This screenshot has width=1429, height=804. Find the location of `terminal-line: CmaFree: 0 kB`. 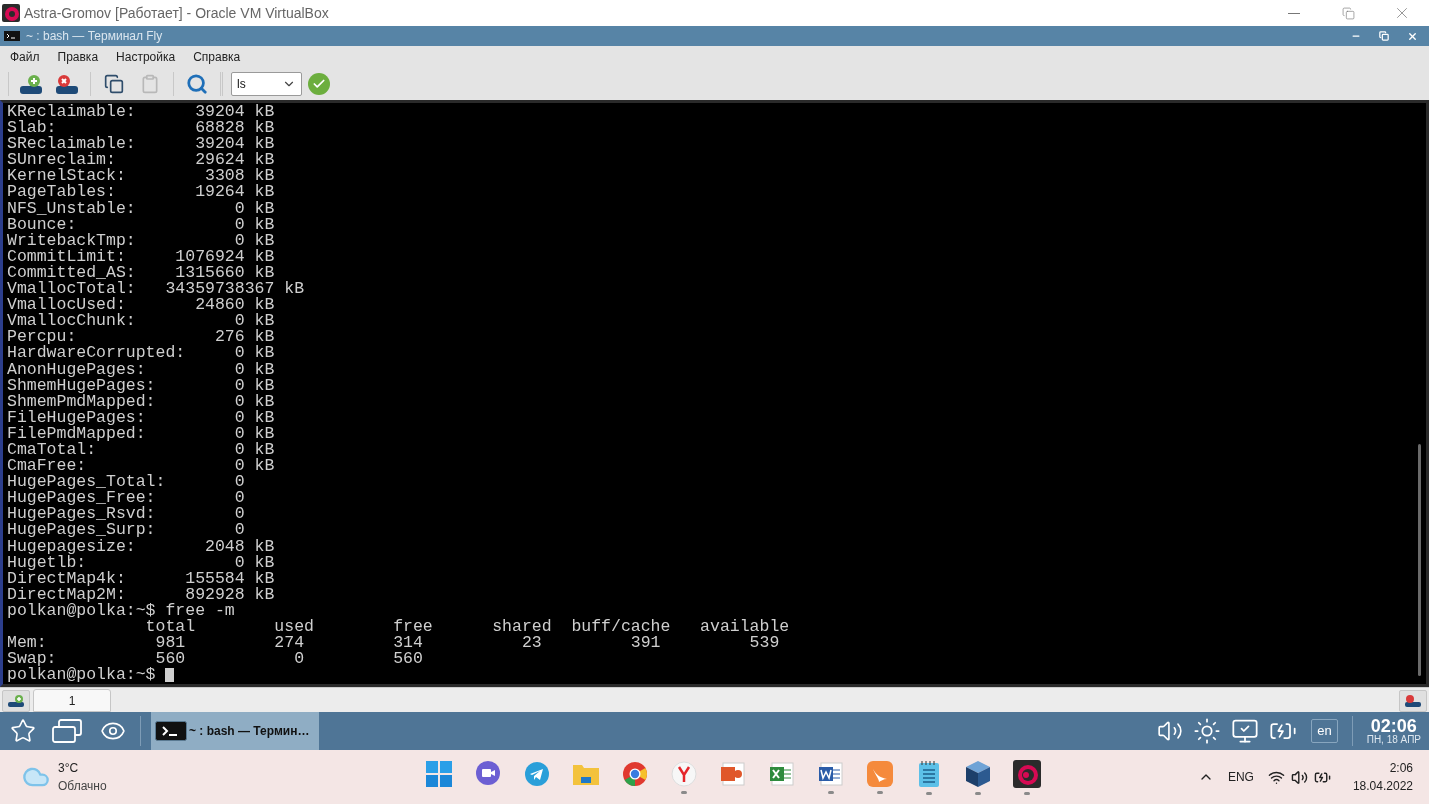

terminal-line: CmaFree: 0 kB is located at coordinates (141, 466).